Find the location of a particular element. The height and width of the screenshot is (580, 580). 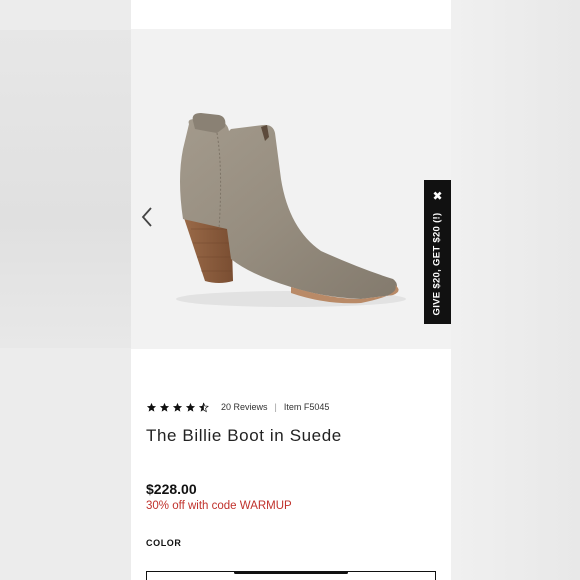

half-star-icon is located at coordinates (203, 407).